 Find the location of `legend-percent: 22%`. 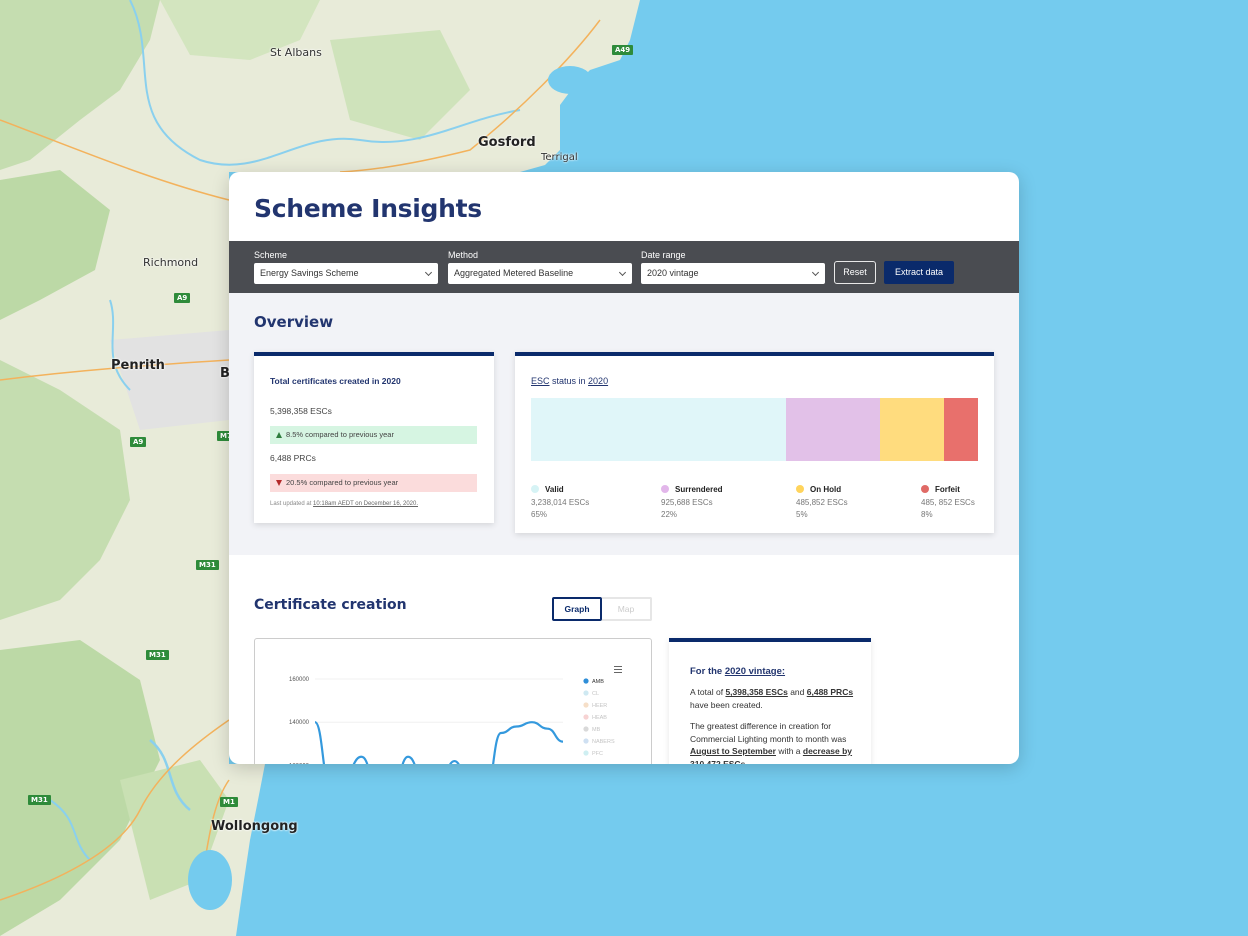

legend-percent: 22% is located at coordinates (669, 514).